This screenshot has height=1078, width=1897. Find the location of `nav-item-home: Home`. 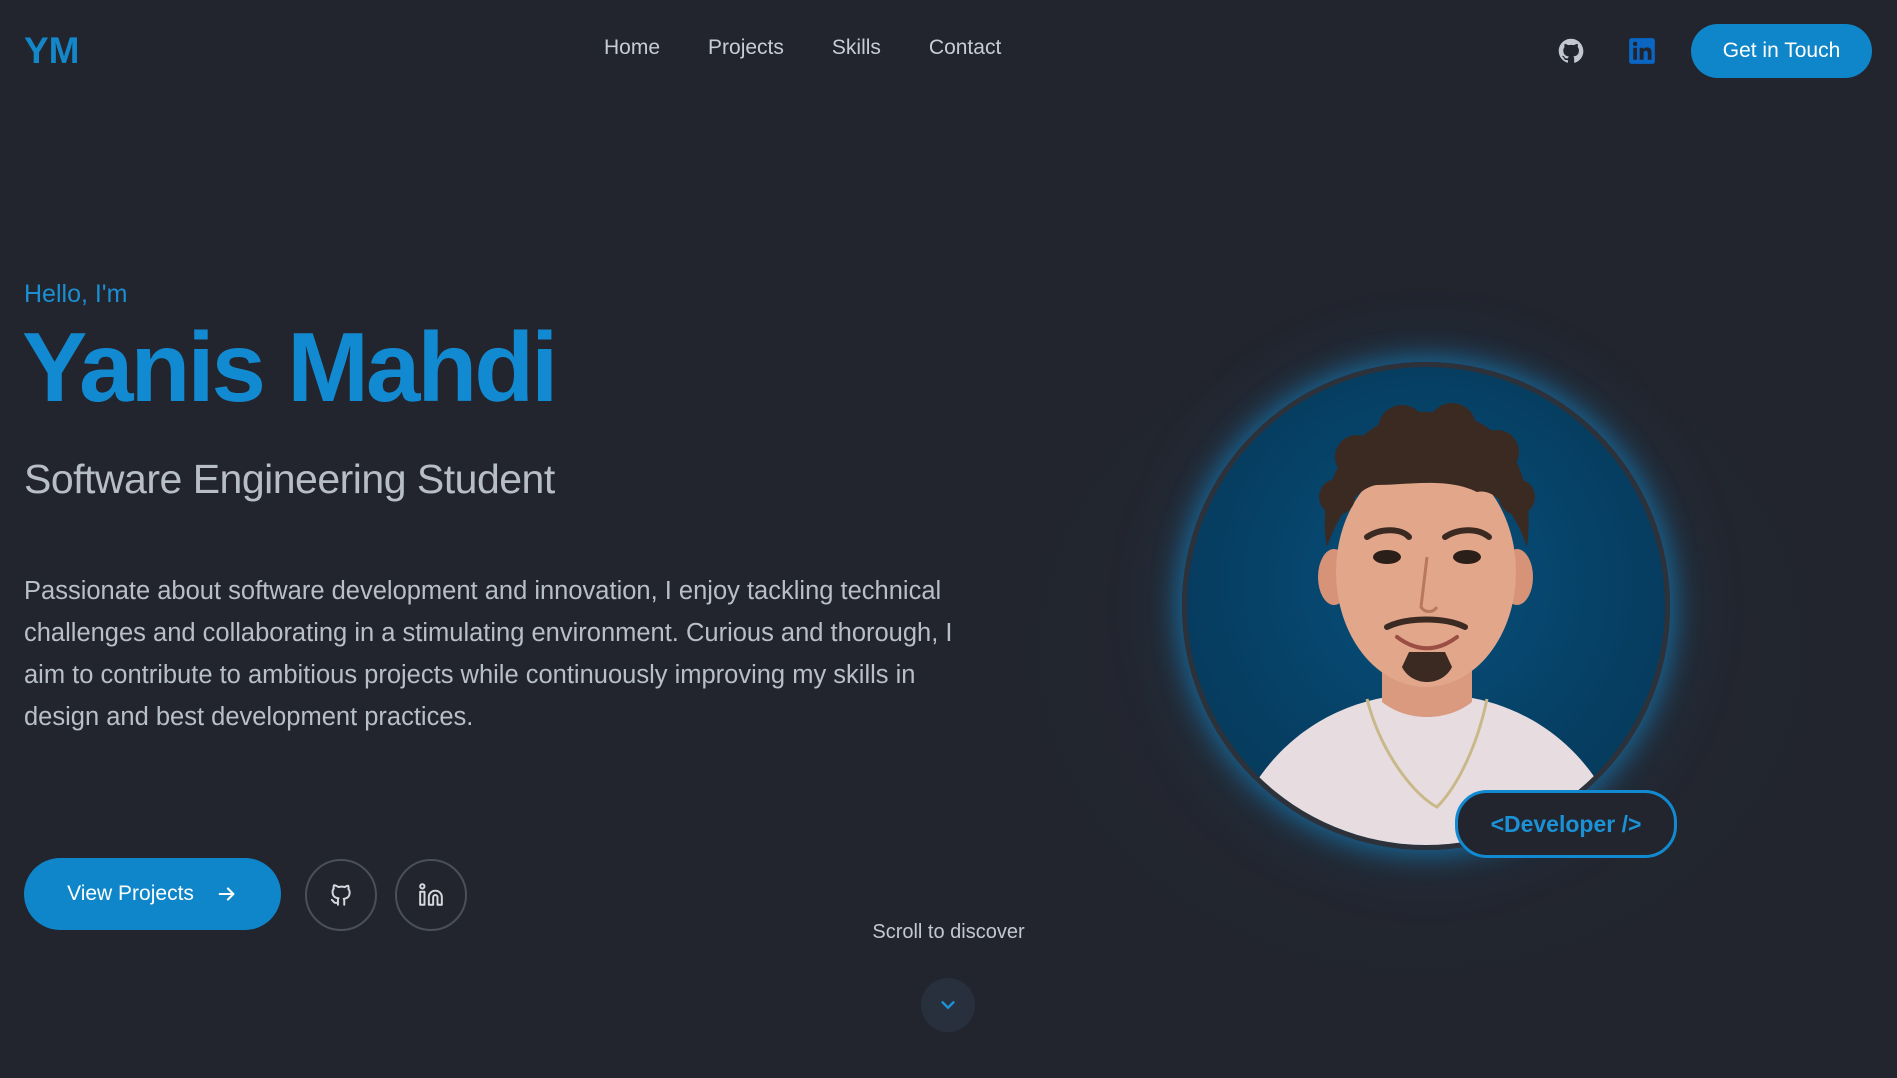

nav-item-home: Home is located at coordinates (632, 48).